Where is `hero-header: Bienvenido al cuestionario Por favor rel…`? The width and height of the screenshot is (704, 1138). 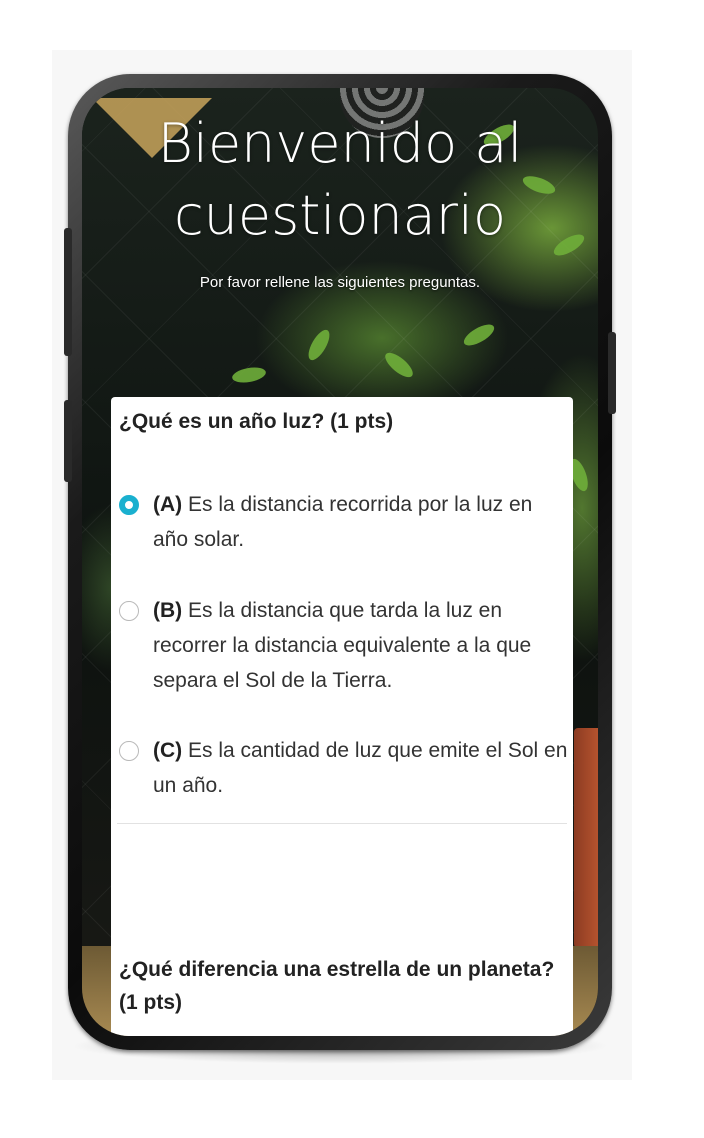 hero-header: Bienvenido al cuestionario Por favor rel… is located at coordinates (340, 199).